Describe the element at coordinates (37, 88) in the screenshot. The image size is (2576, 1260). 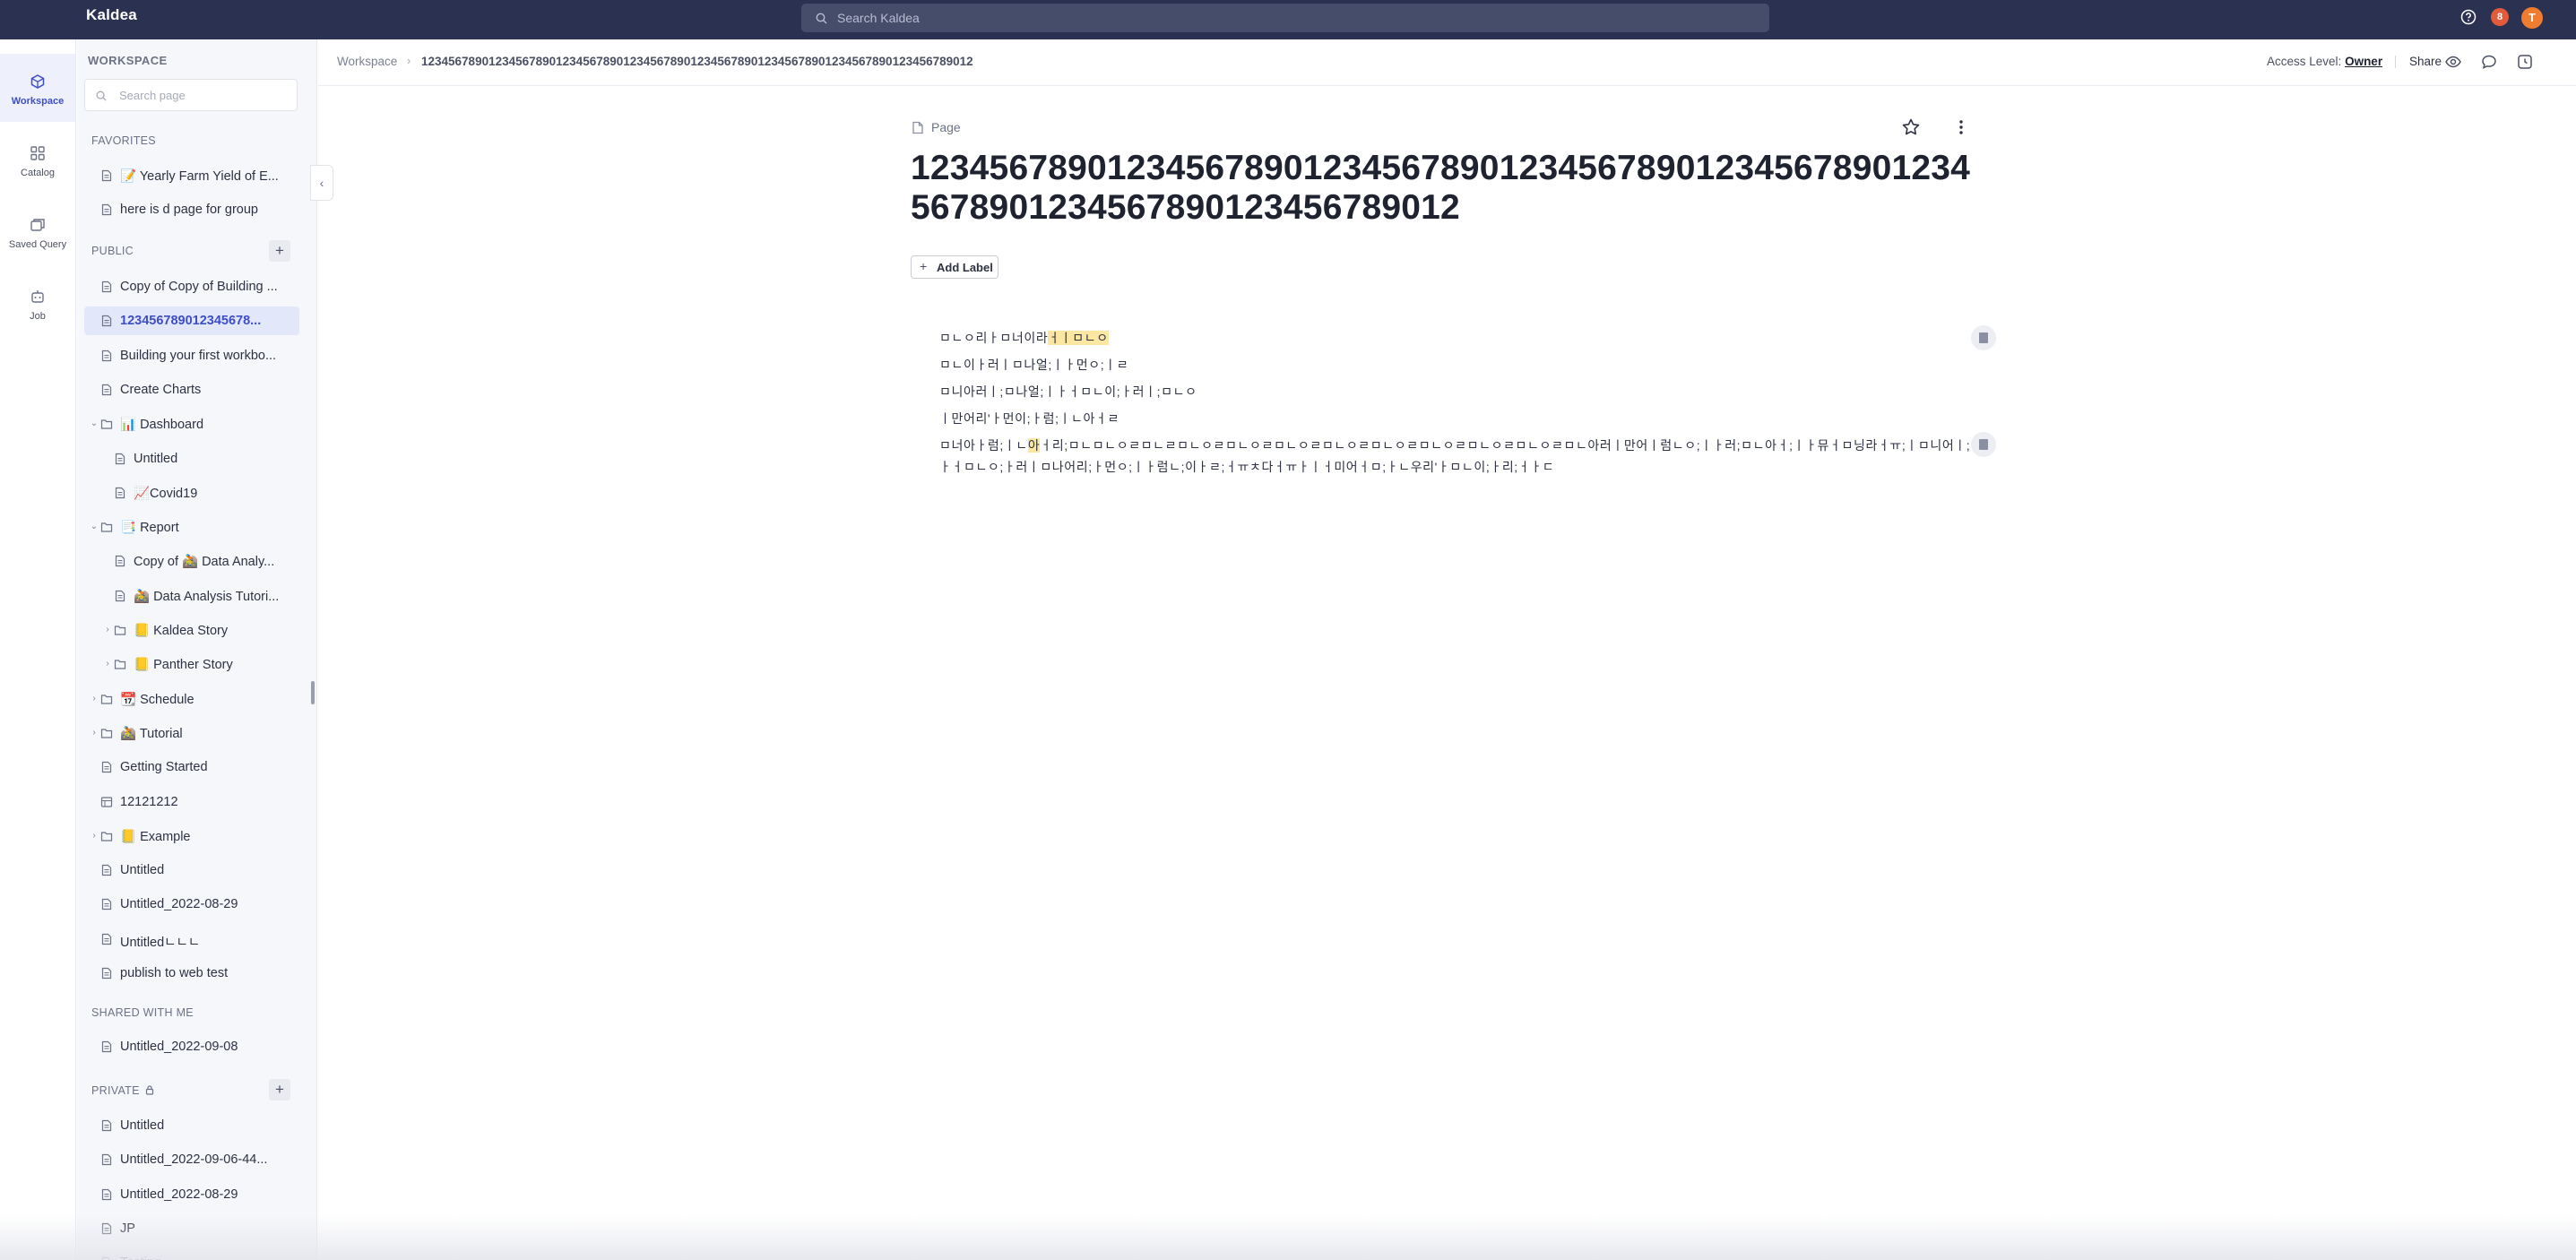
I see `rail-workspace: Workspace` at that location.